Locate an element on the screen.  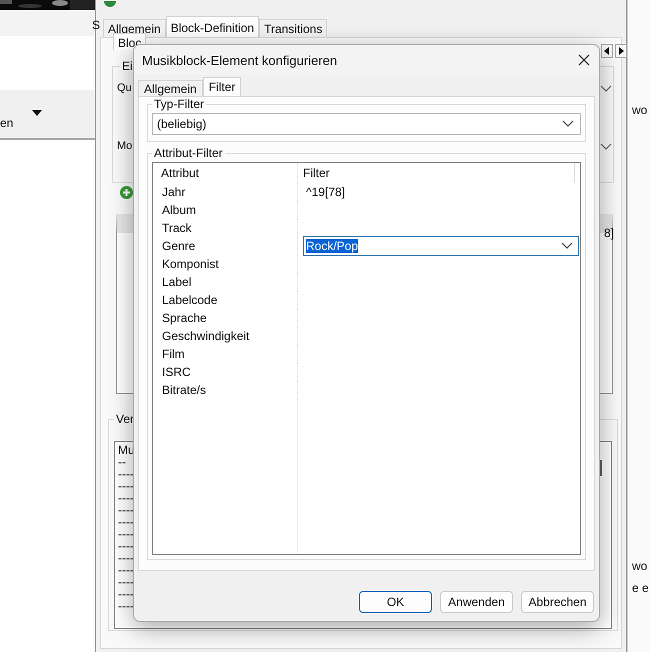
scroll-left-icon is located at coordinates (607, 51).